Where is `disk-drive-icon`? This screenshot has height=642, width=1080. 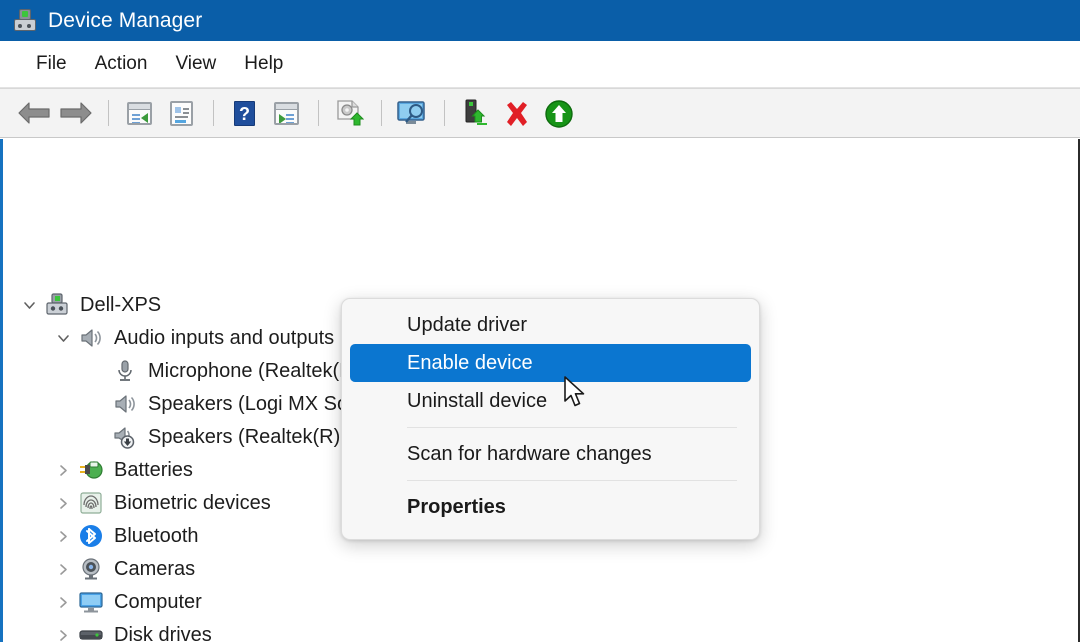 disk-drive-icon is located at coordinates (92, 630).